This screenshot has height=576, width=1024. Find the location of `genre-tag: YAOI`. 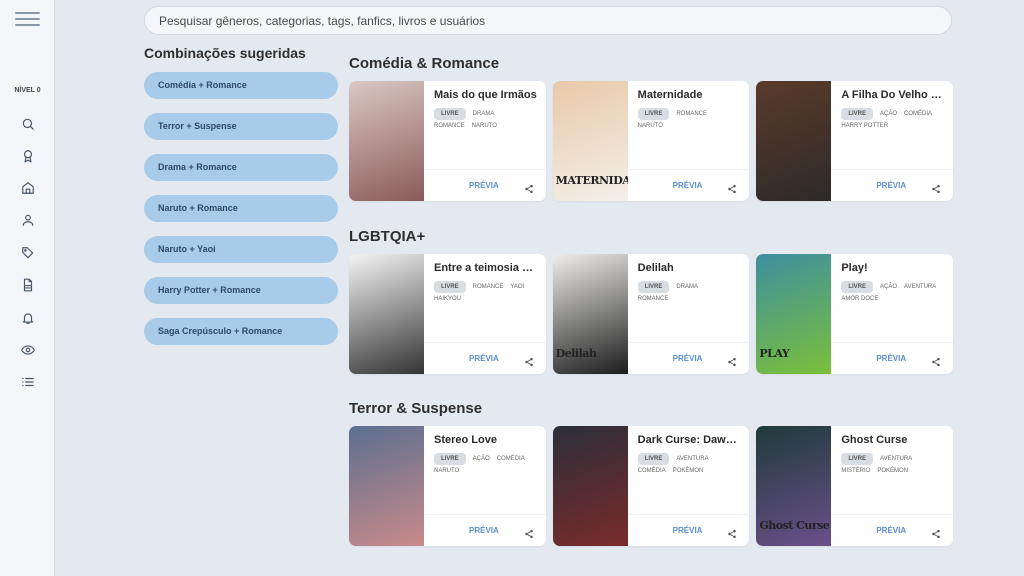

genre-tag: YAOI is located at coordinates (517, 287).